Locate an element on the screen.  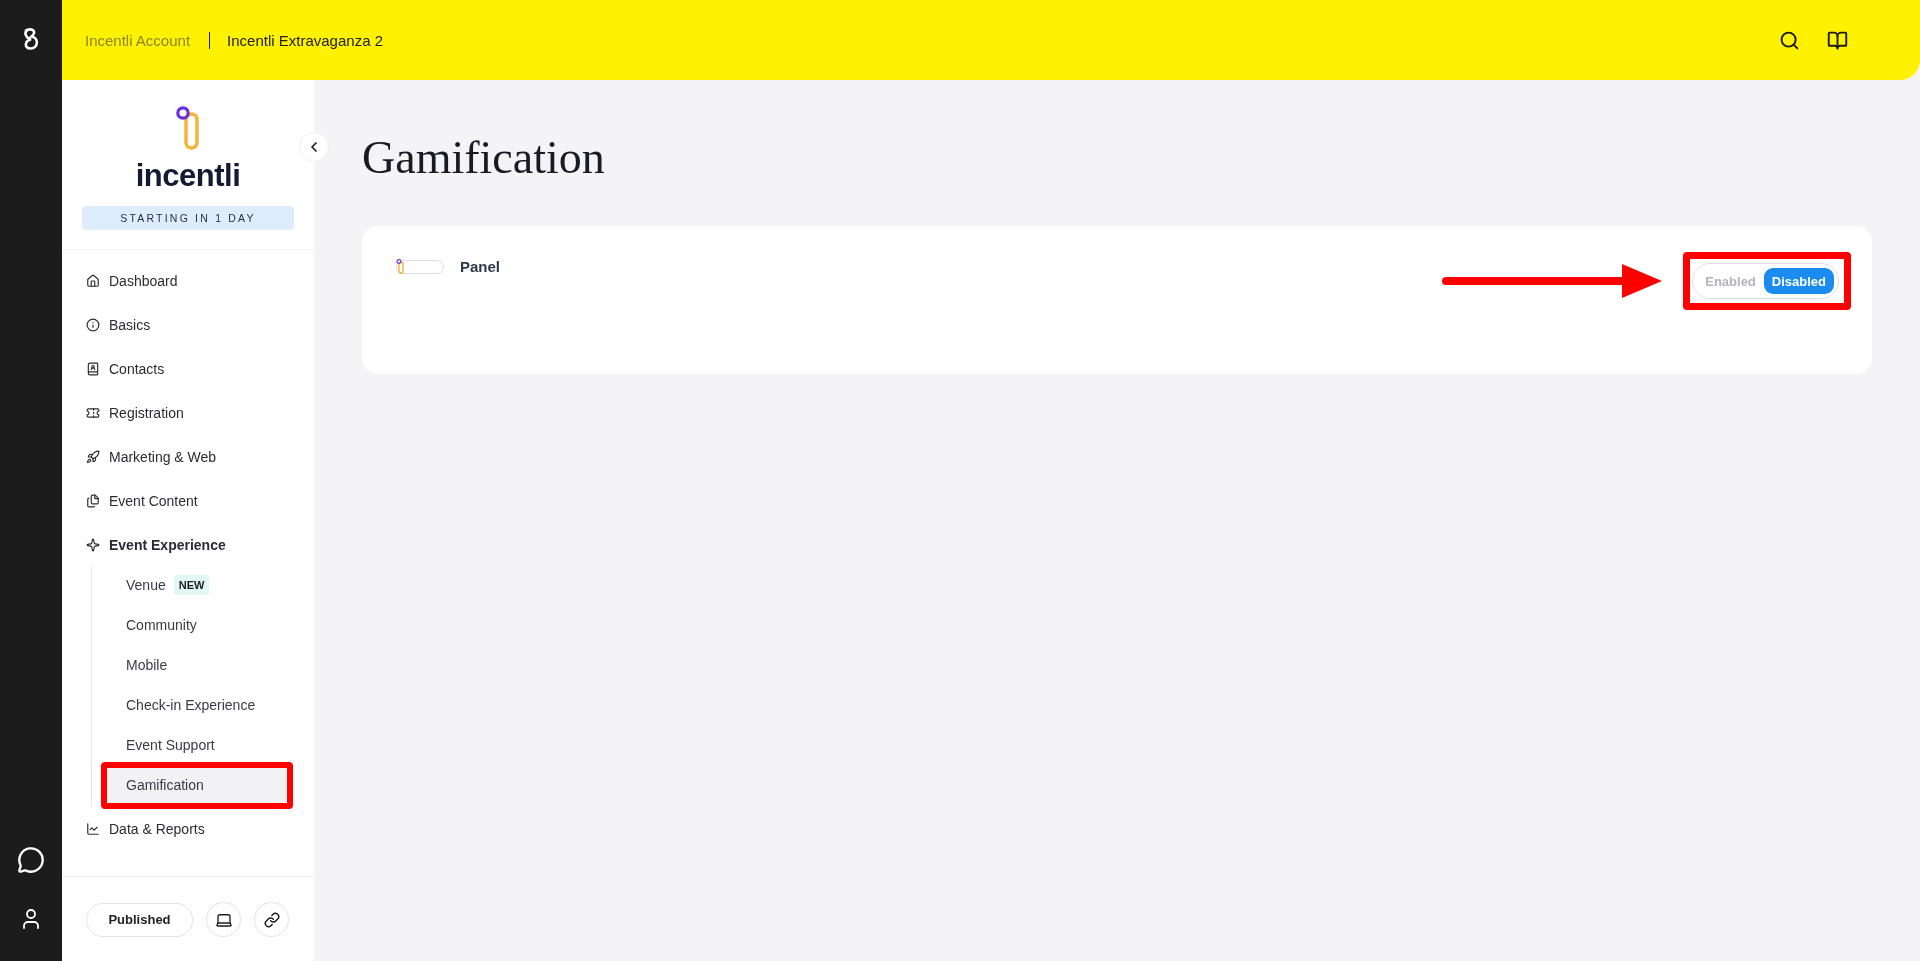
breadcrumb-link: Incentli Extravaganza 2 is located at coordinates (305, 40).